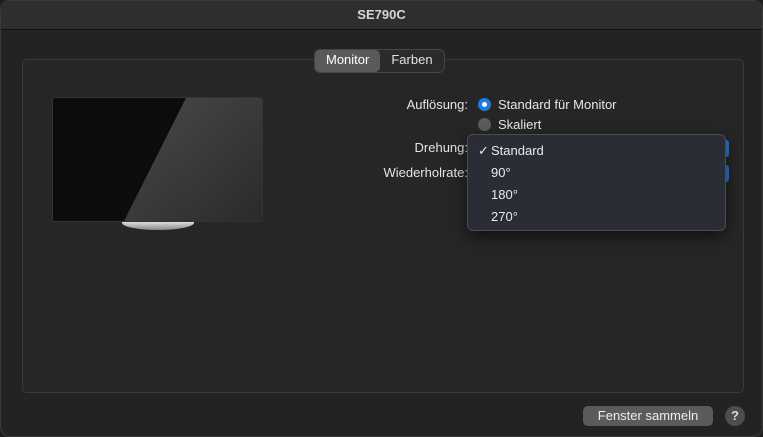  What do you see at coordinates (348, 61) in the screenshot?
I see `tab-monitor: Monitor` at bounding box center [348, 61].